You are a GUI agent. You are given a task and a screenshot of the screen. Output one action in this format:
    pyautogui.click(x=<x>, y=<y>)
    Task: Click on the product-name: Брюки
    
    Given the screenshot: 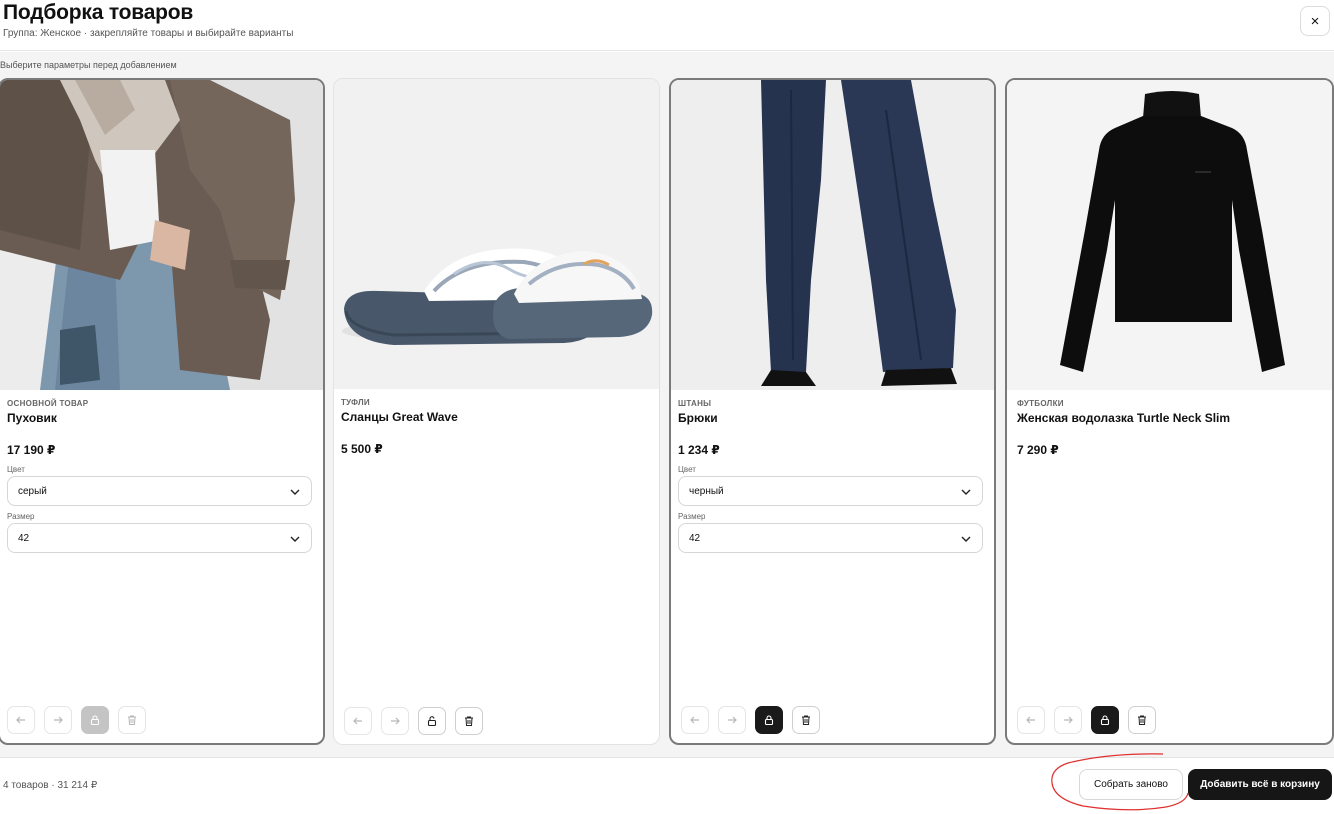 What is the action you would take?
    pyautogui.click(x=698, y=418)
    